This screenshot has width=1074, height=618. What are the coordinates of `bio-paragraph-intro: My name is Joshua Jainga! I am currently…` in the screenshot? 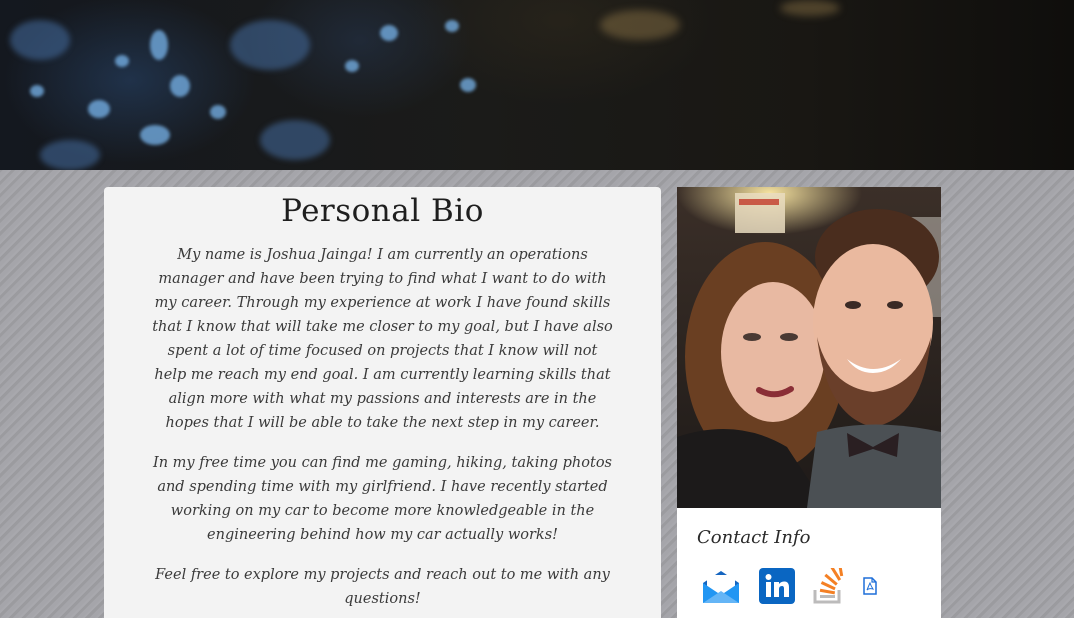 It's located at (382, 339).